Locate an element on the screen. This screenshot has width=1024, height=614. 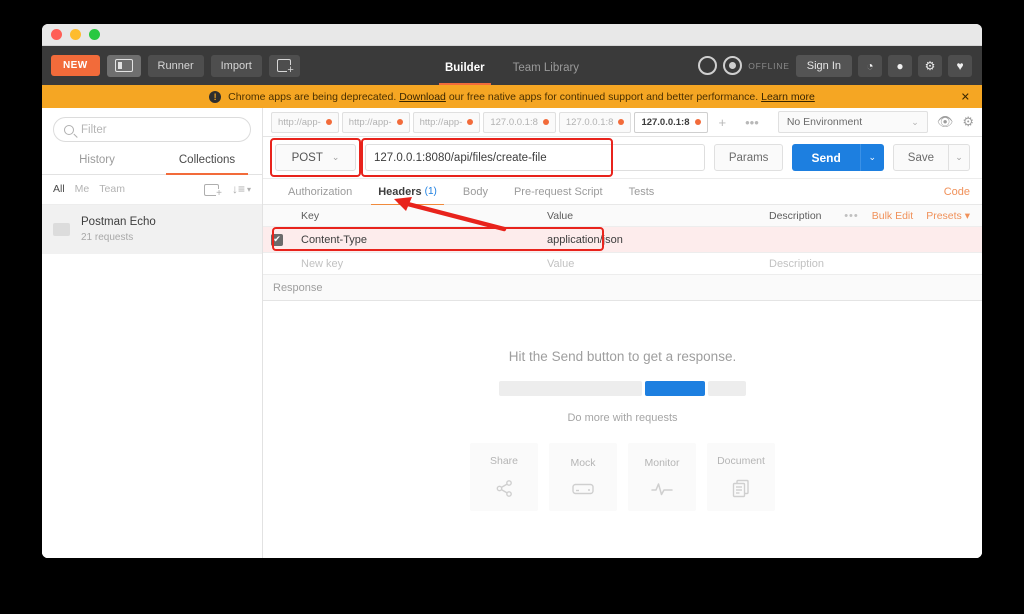
save-button-group: Save ⌄ is located at coordinates (931, 157).